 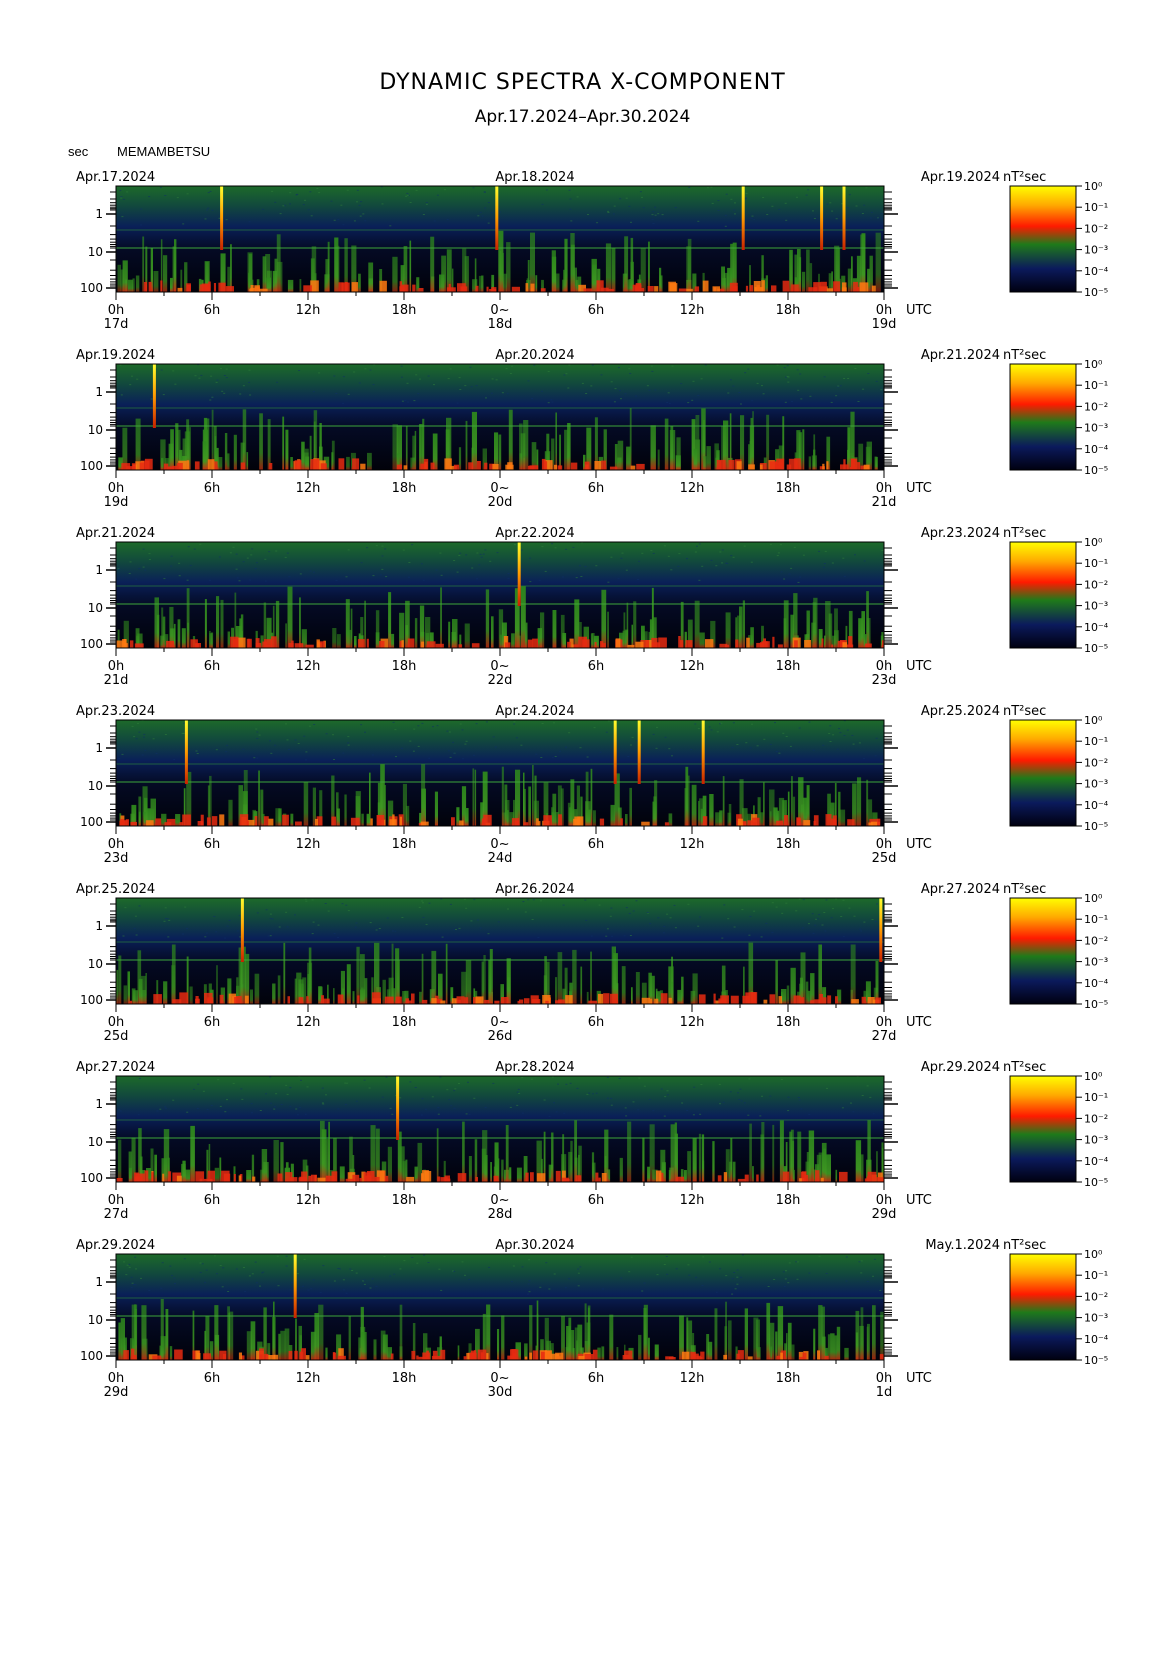 I want to click on x-tick-label: 12h, so click(x=308, y=1022).